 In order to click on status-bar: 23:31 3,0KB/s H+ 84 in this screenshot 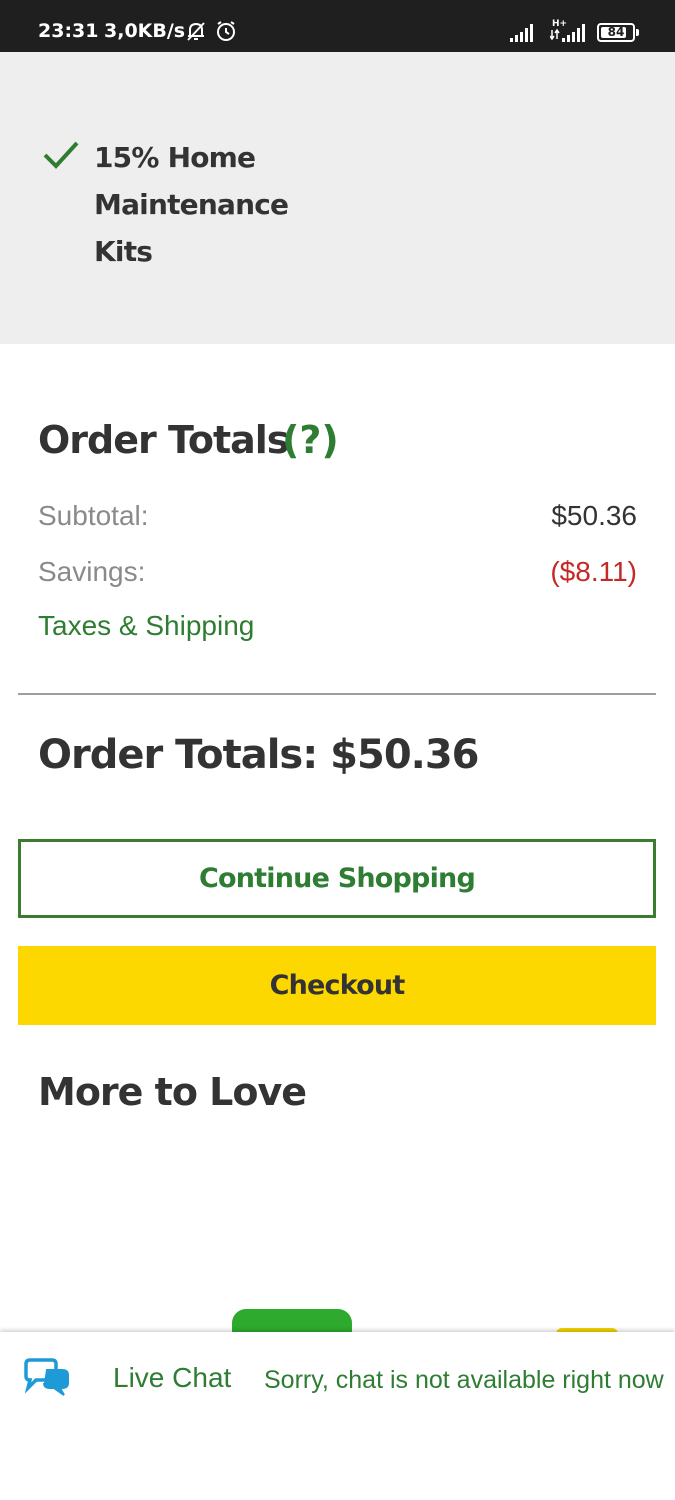, I will do `click(337, 26)`.